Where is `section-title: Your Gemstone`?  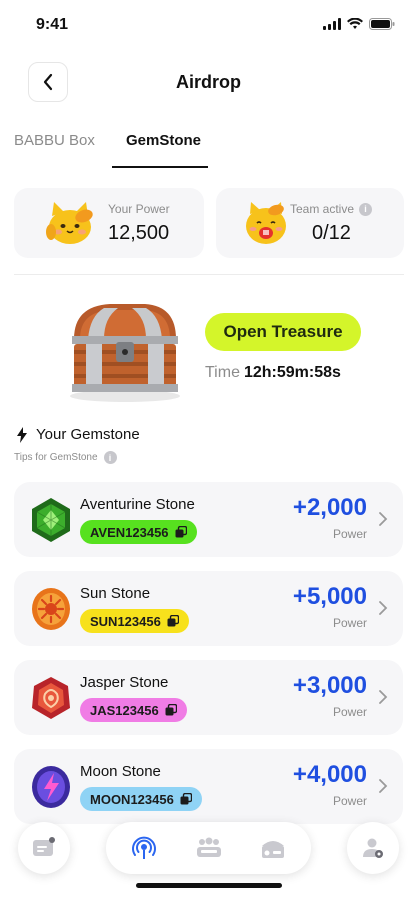
section-title: Your Gemstone is located at coordinates (88, 434).